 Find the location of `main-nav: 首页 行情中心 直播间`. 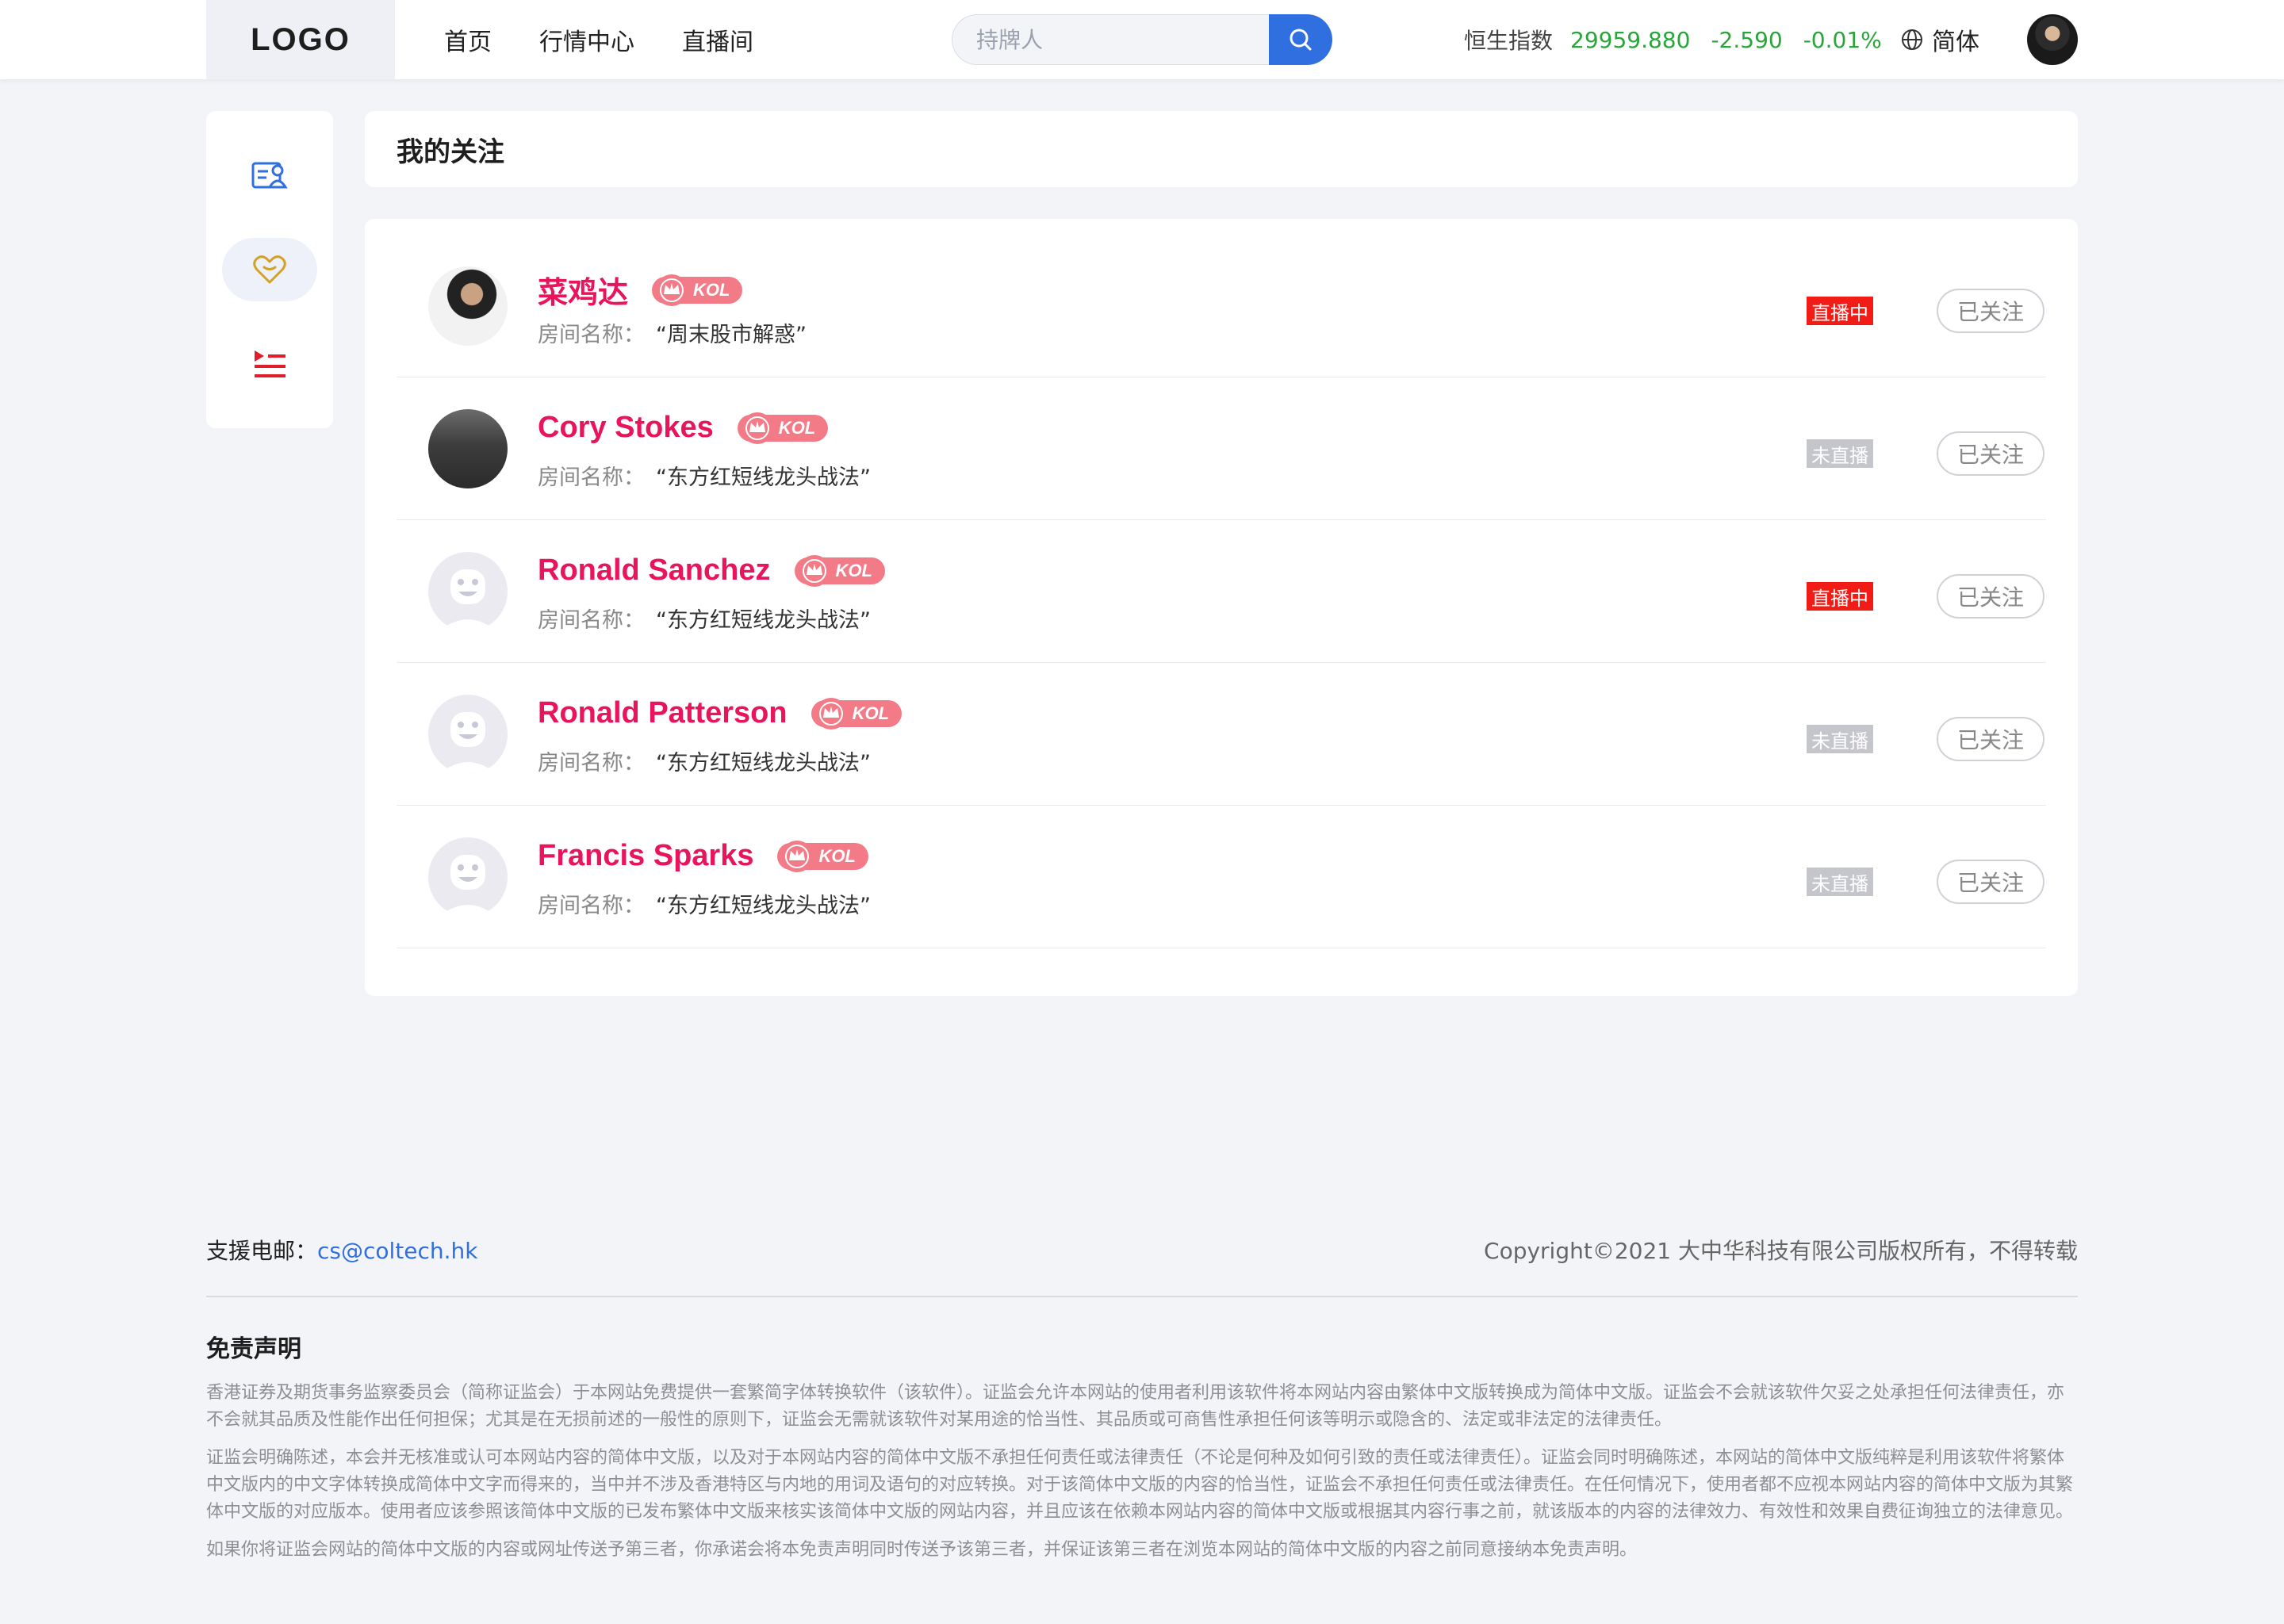

main-nav: 首页 行情中心 直播间 is located at coordinates (622, 39).